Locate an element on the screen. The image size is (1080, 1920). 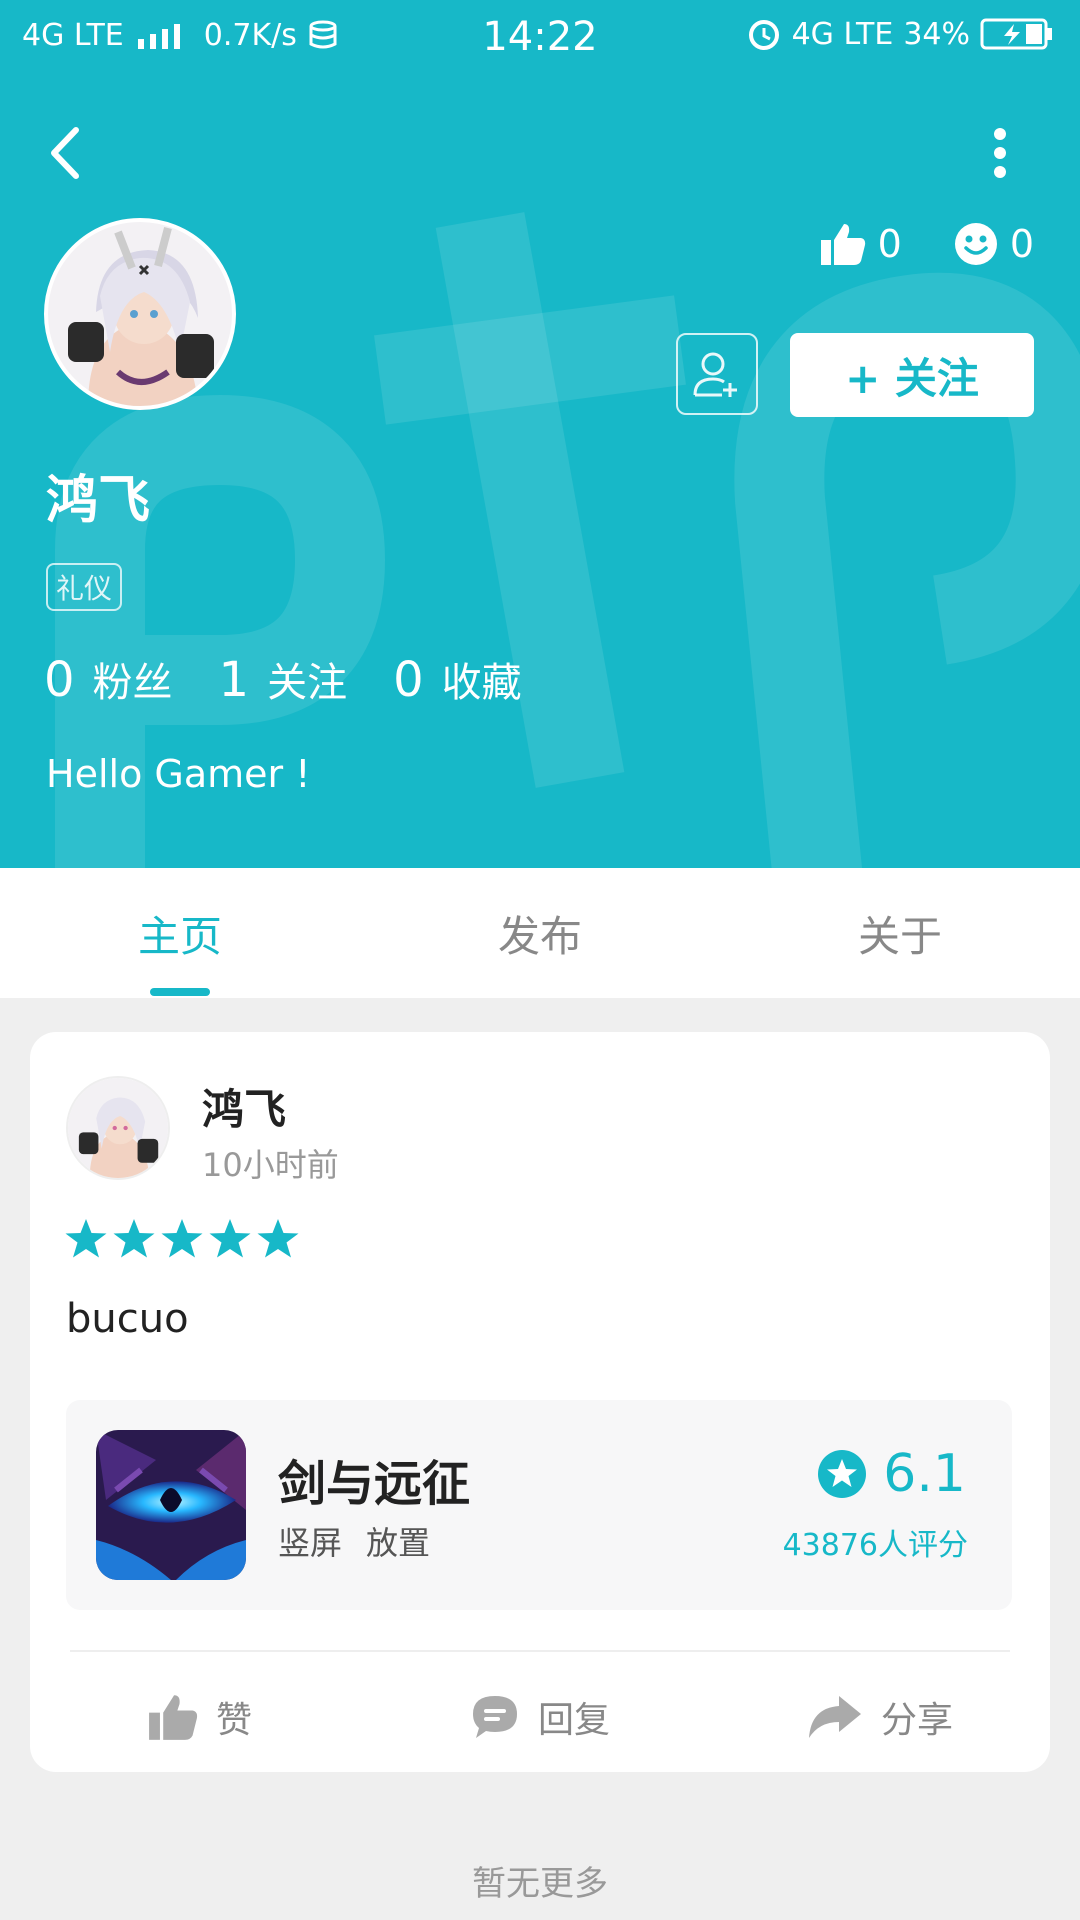
game-card: 剑与远征 竖屏 放置 6.1 43876人评分 is located at coordinates (539, 1505).